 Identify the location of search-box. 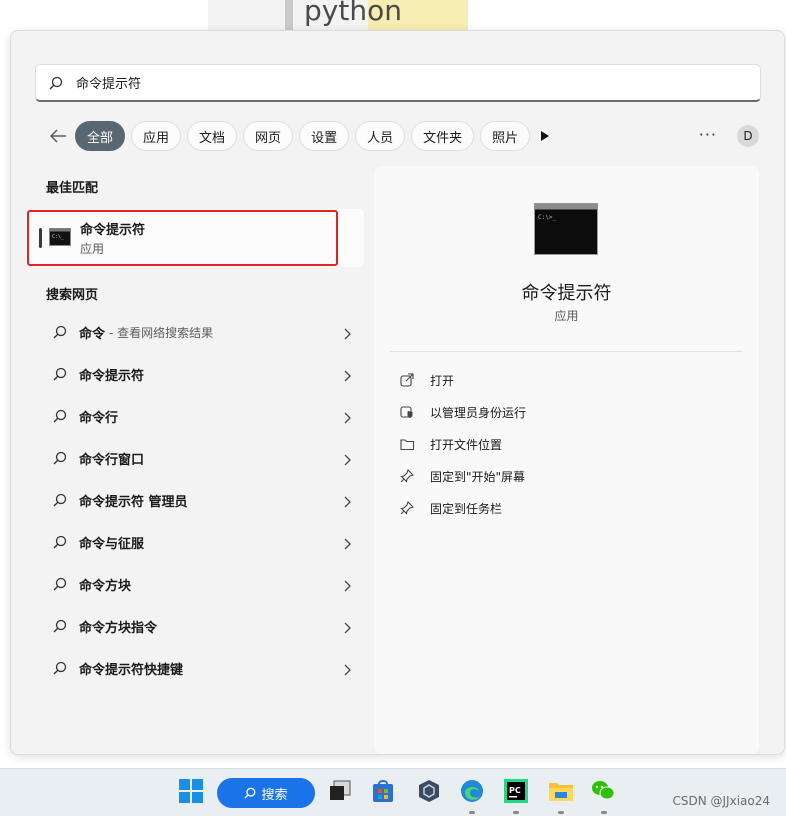
(398, 83).